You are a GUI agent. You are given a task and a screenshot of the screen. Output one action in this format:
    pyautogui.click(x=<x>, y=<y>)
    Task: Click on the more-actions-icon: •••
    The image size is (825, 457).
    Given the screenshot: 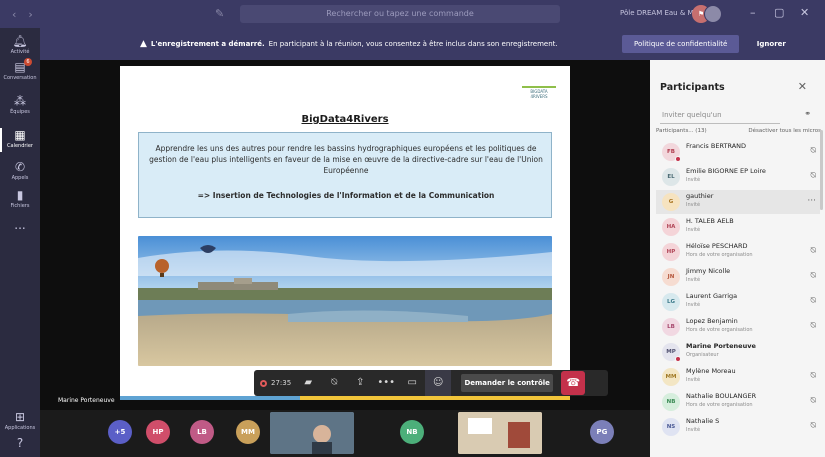 What is the action you would take?
    pyautogui.click(x=386, y=383)
    